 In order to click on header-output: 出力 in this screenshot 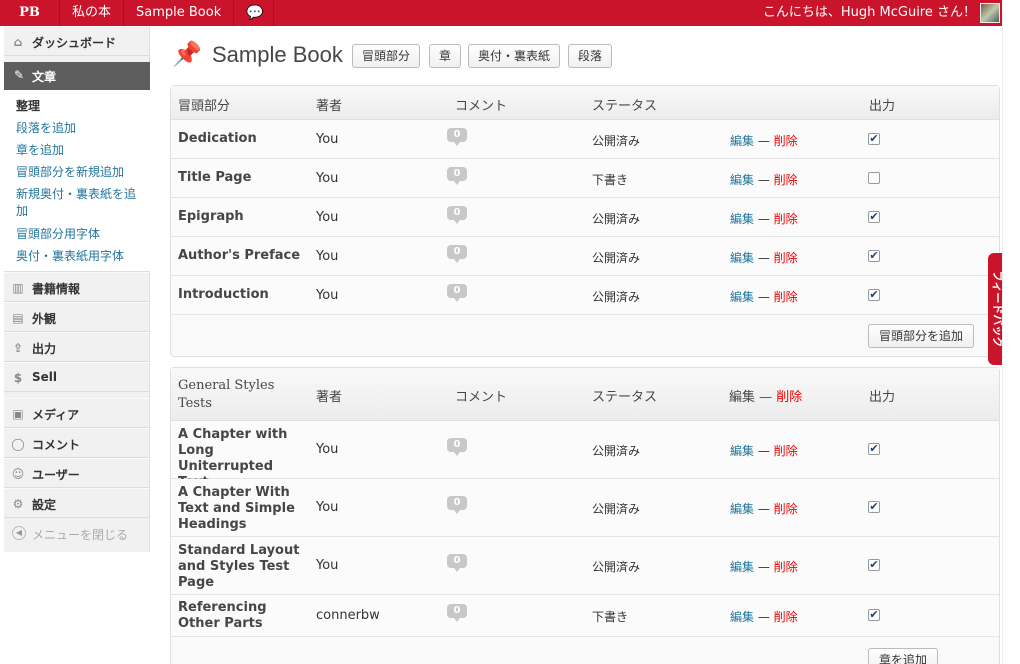, I will do `click(882, 397)`.